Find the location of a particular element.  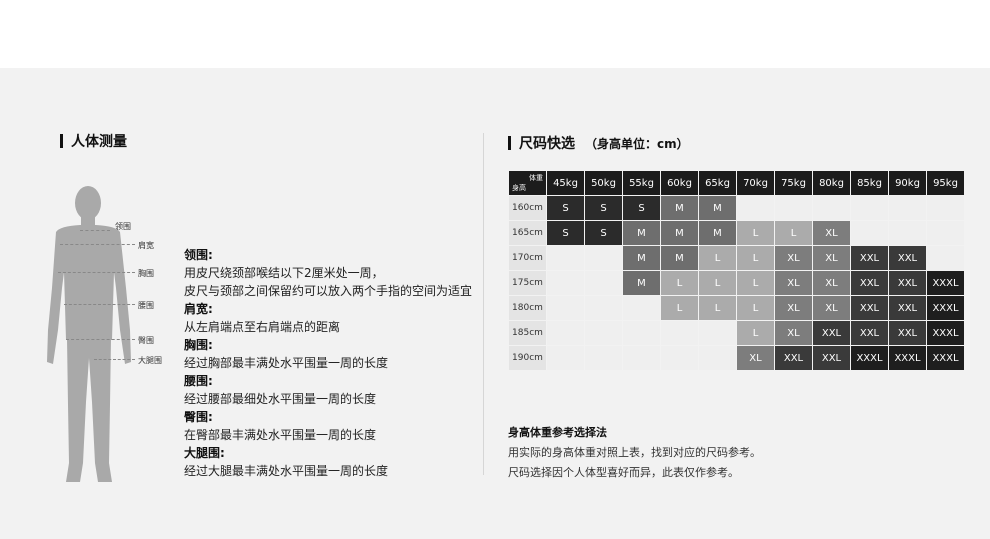

def-hip-desc: 在臀部最丰满处水平围量一周的长度 is located at coordinates (280, 435).